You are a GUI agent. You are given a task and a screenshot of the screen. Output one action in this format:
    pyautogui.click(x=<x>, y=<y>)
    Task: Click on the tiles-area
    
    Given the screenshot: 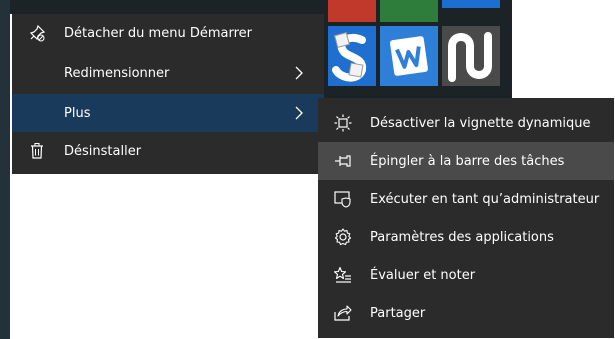 What is the action you would take?
    pyautogui.click(x=417, y=49)
    